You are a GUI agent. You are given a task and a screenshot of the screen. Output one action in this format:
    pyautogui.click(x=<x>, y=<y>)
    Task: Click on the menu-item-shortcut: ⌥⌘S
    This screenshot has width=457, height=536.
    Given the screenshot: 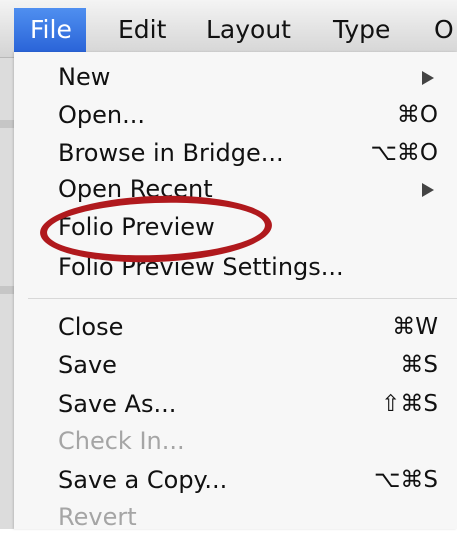 What is the action you would take?
    pyautogui.click(x=405, y=480)
    